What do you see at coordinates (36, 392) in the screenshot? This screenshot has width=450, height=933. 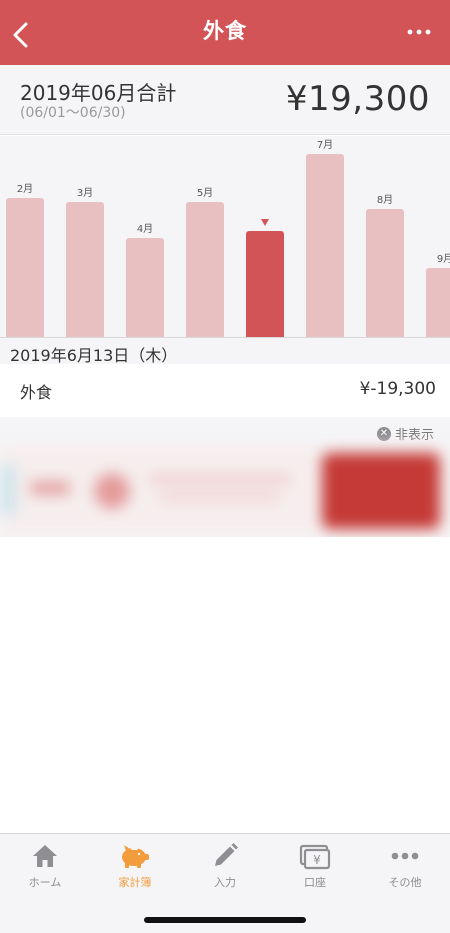 I see `transaction-category: 外食` at bounding box center [36, 392].